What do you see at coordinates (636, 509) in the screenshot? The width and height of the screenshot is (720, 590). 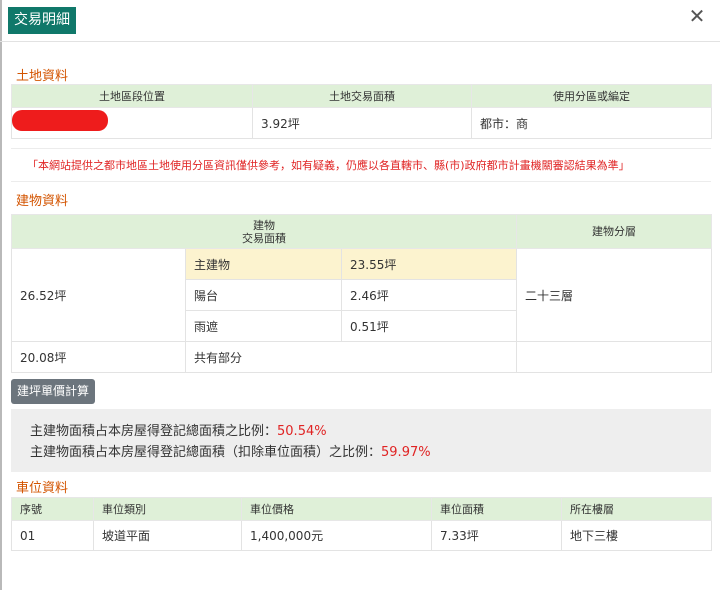 I see `column-header: 所在樓層` at bounding box center [636, 509].